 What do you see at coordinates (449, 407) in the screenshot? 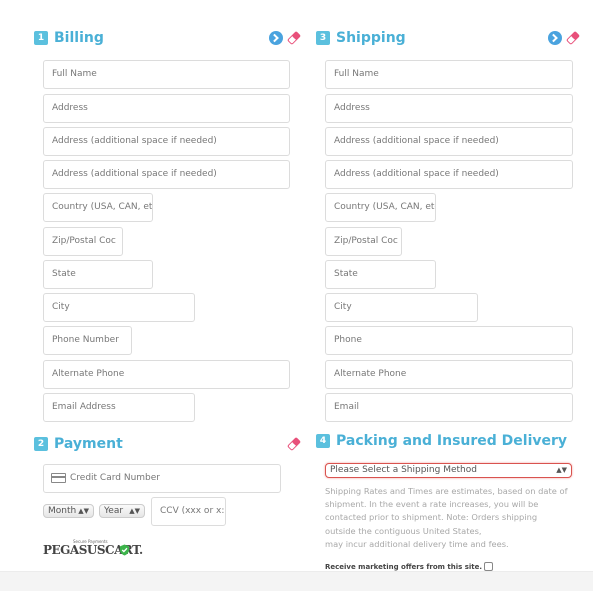
I see `shipping-email-input: Email` at bounding box center [449, 407].